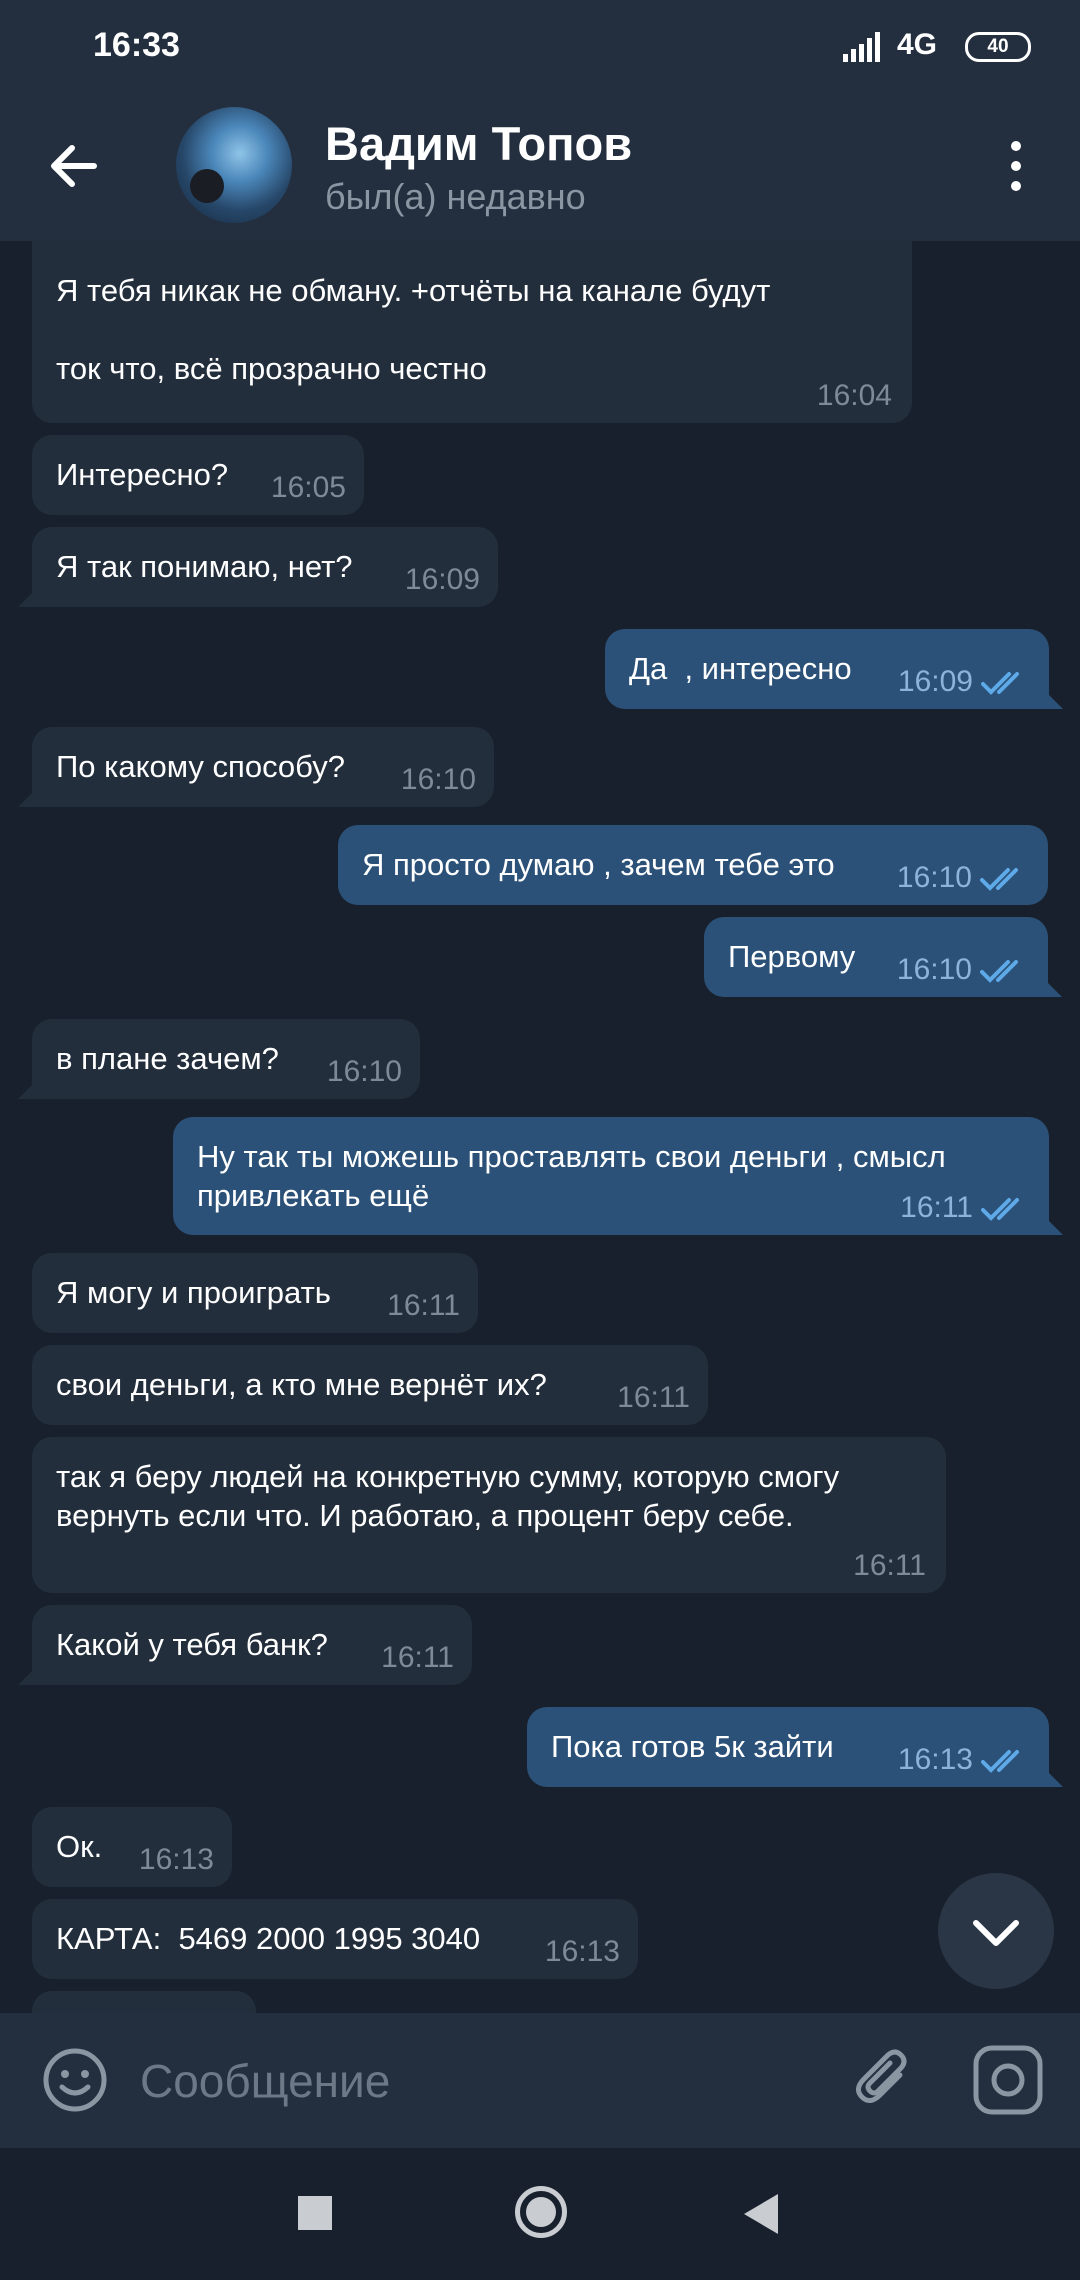 This screenshot has height=2280, width=1080. Describe the element at coordinates (75, 2080) in the screenshot. I see `smiley-icon` at that location.